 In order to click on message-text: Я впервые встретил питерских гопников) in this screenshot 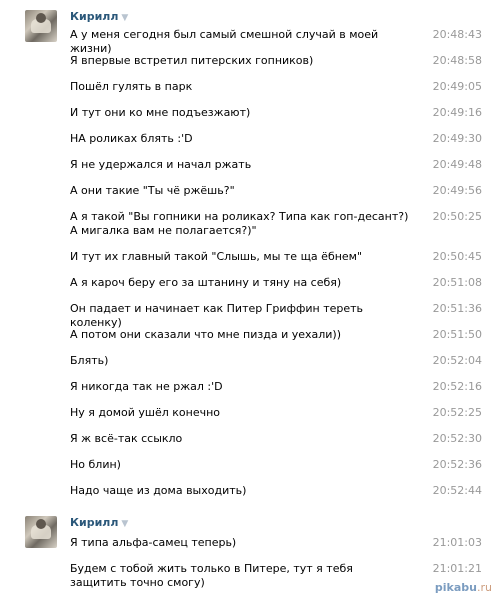, I will do `click(192, 60)`.